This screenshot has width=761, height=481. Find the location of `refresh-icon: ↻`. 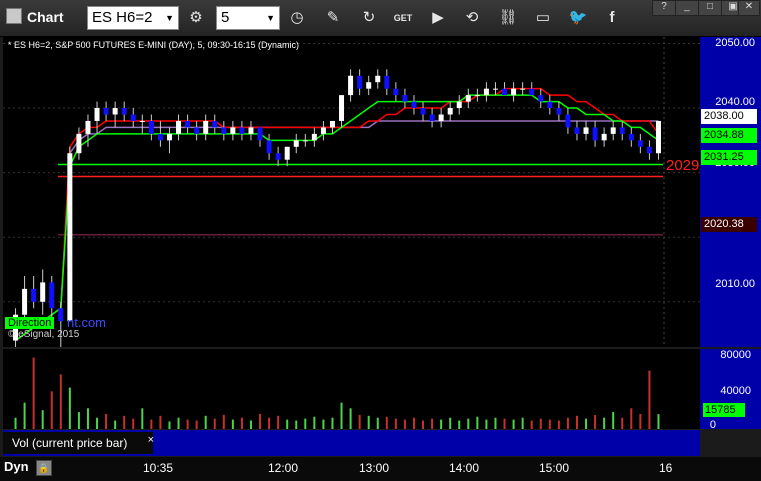

refresh-icon: ↻ is located at coordinates (369, 18).